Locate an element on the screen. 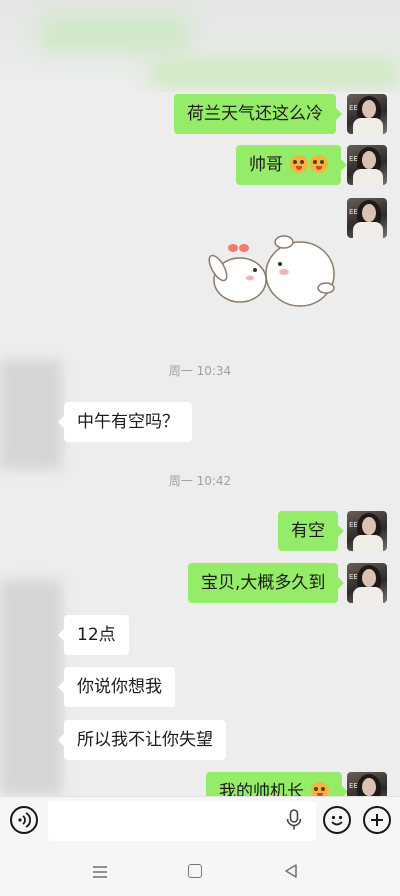  message-bubble-incoming: 所以我不让你失望 is located at coordinates (142, 740).